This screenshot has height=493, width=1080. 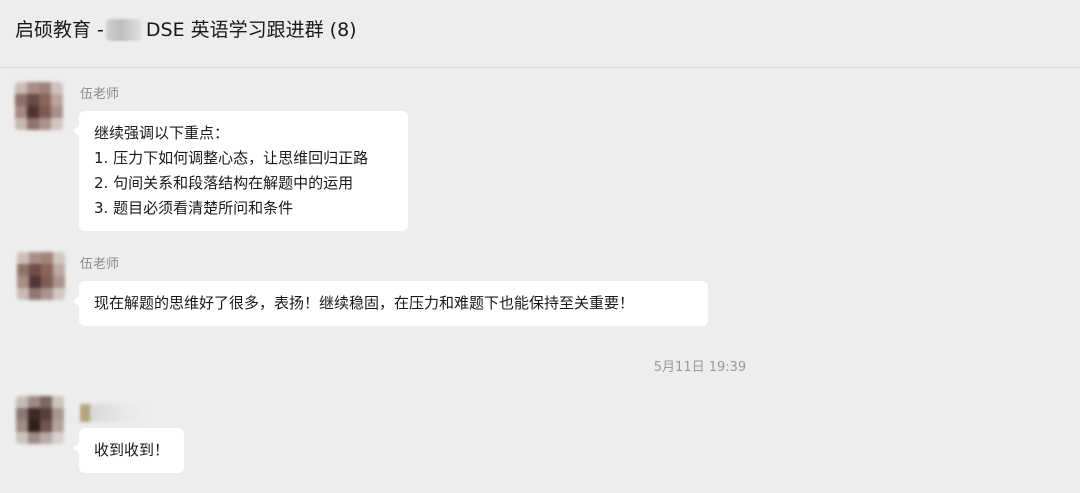 What do you see at coordinates (132, 450) in the screenshot?
I see `message-line: 收到收到！` at bounding box center [132, 450].